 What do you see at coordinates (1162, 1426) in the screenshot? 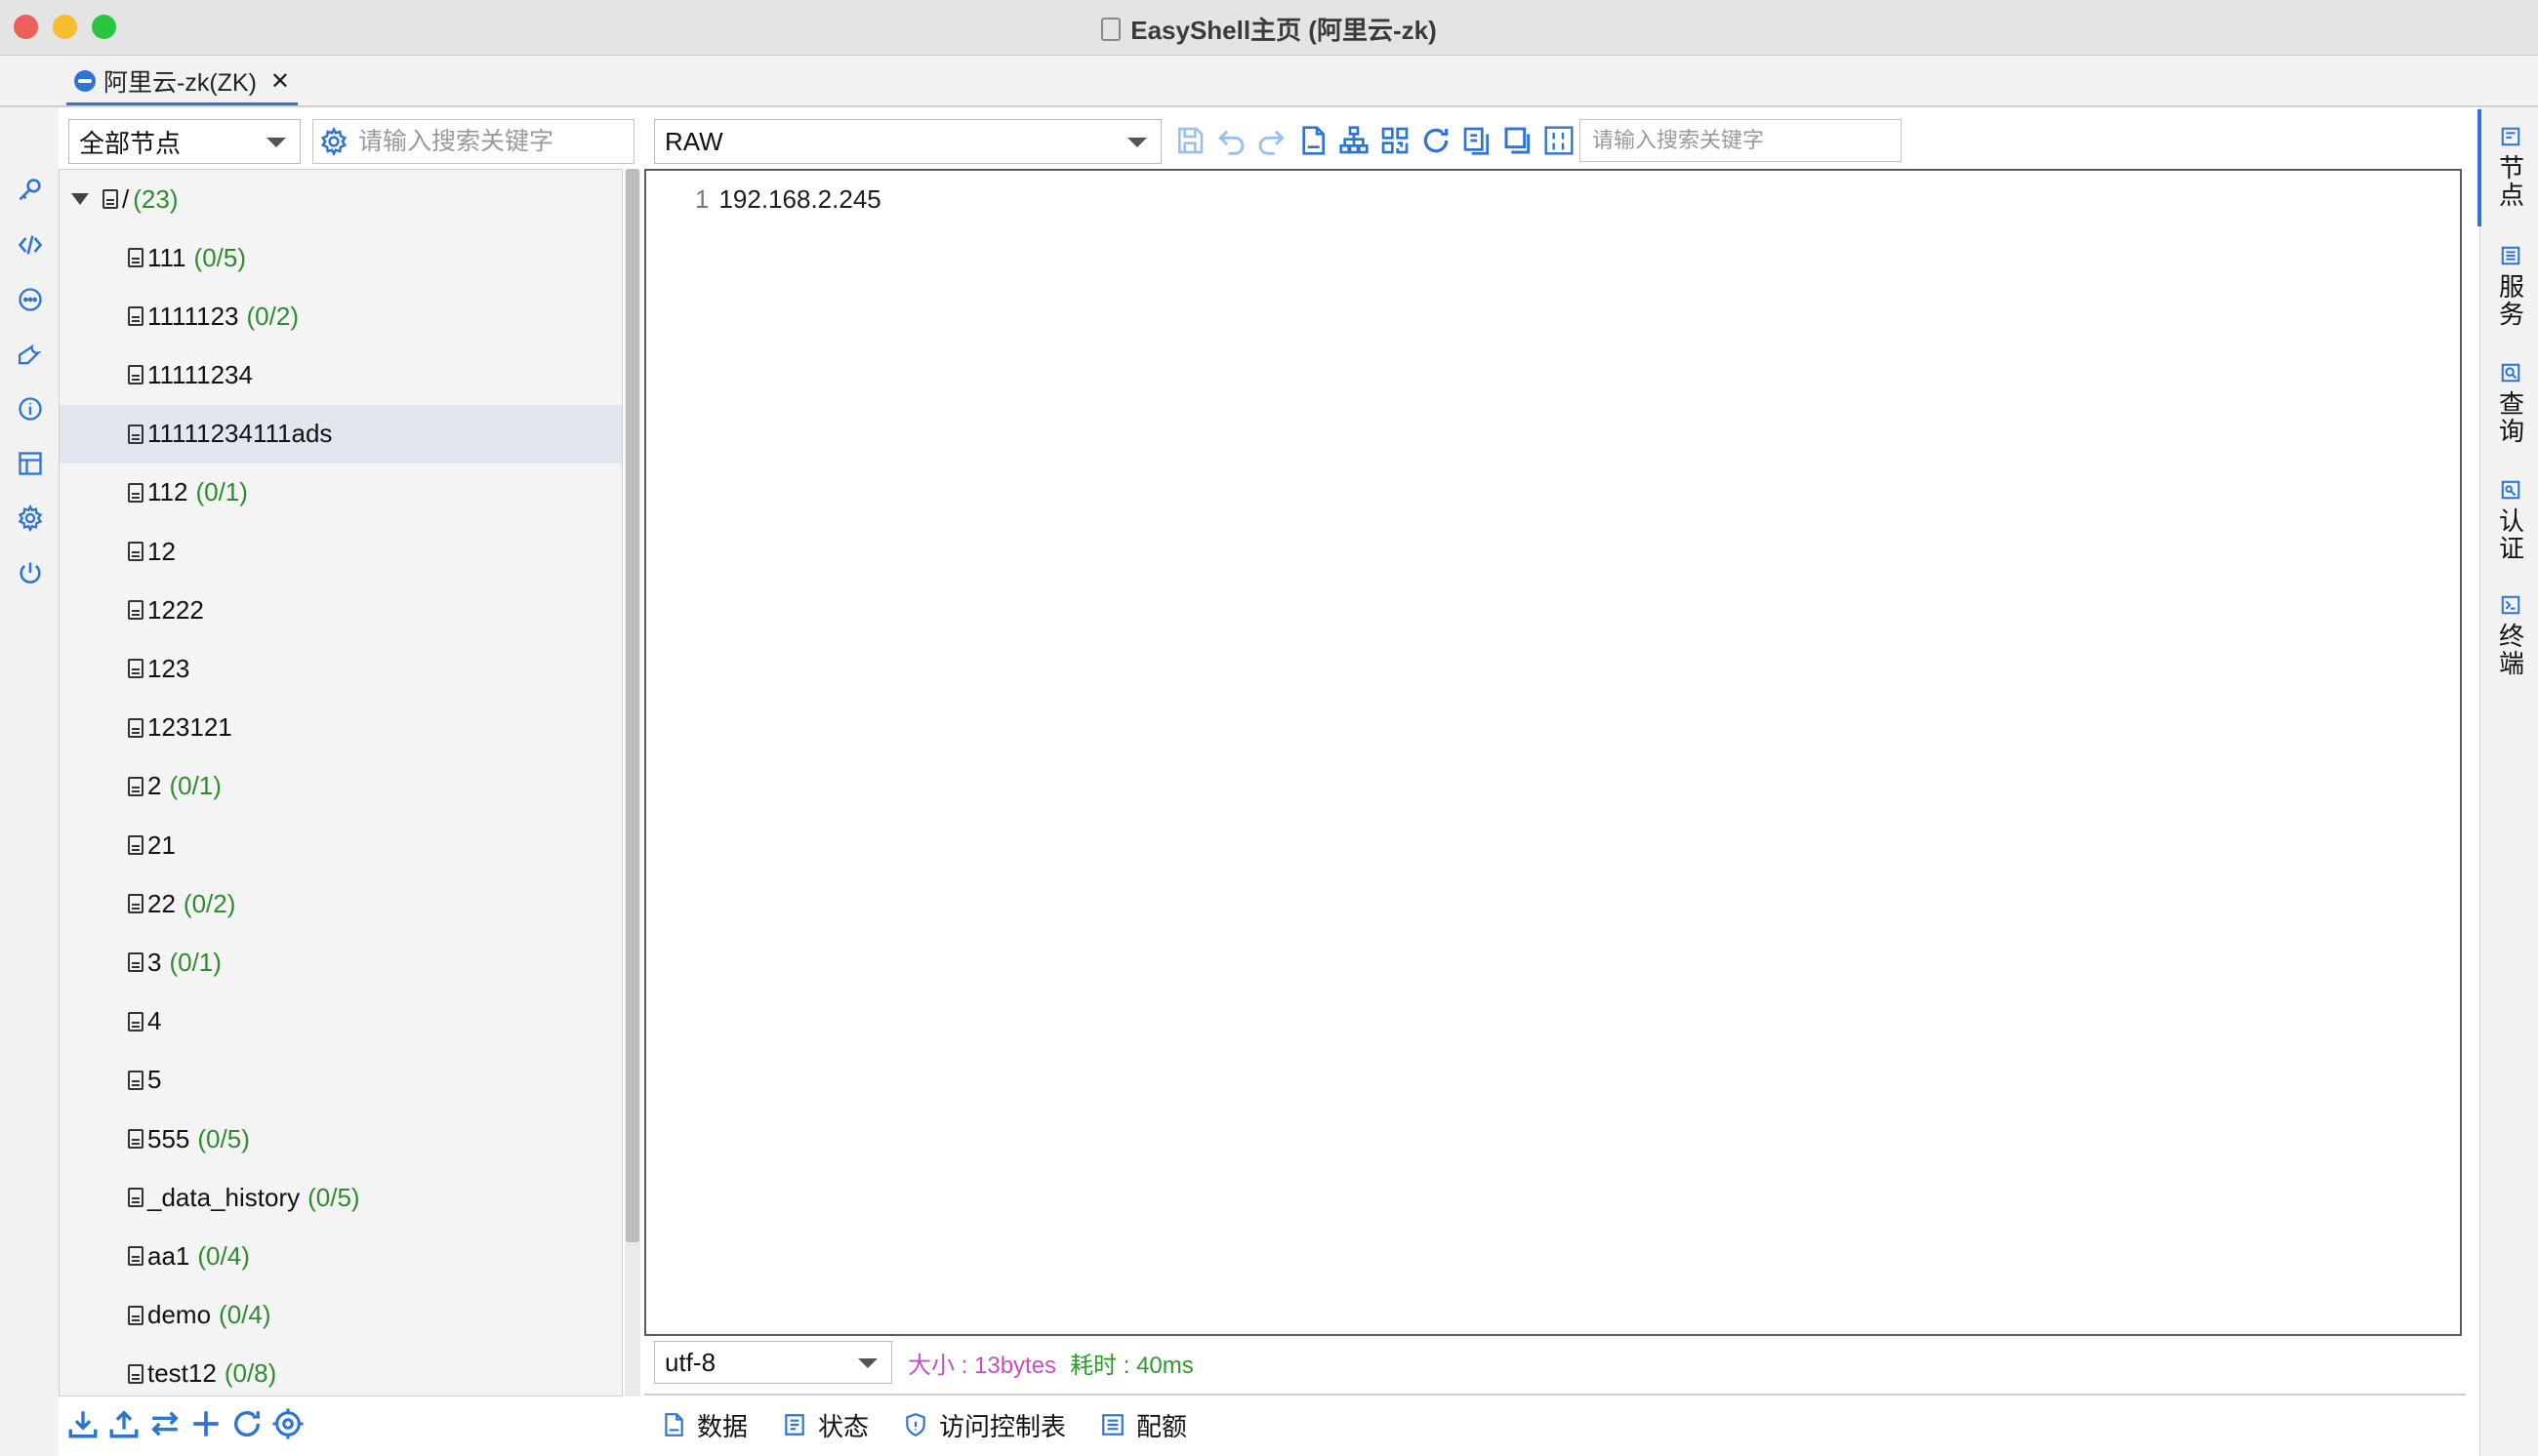
I see `tab-quota-label: 配额` at bounding box center [1162, 1426].